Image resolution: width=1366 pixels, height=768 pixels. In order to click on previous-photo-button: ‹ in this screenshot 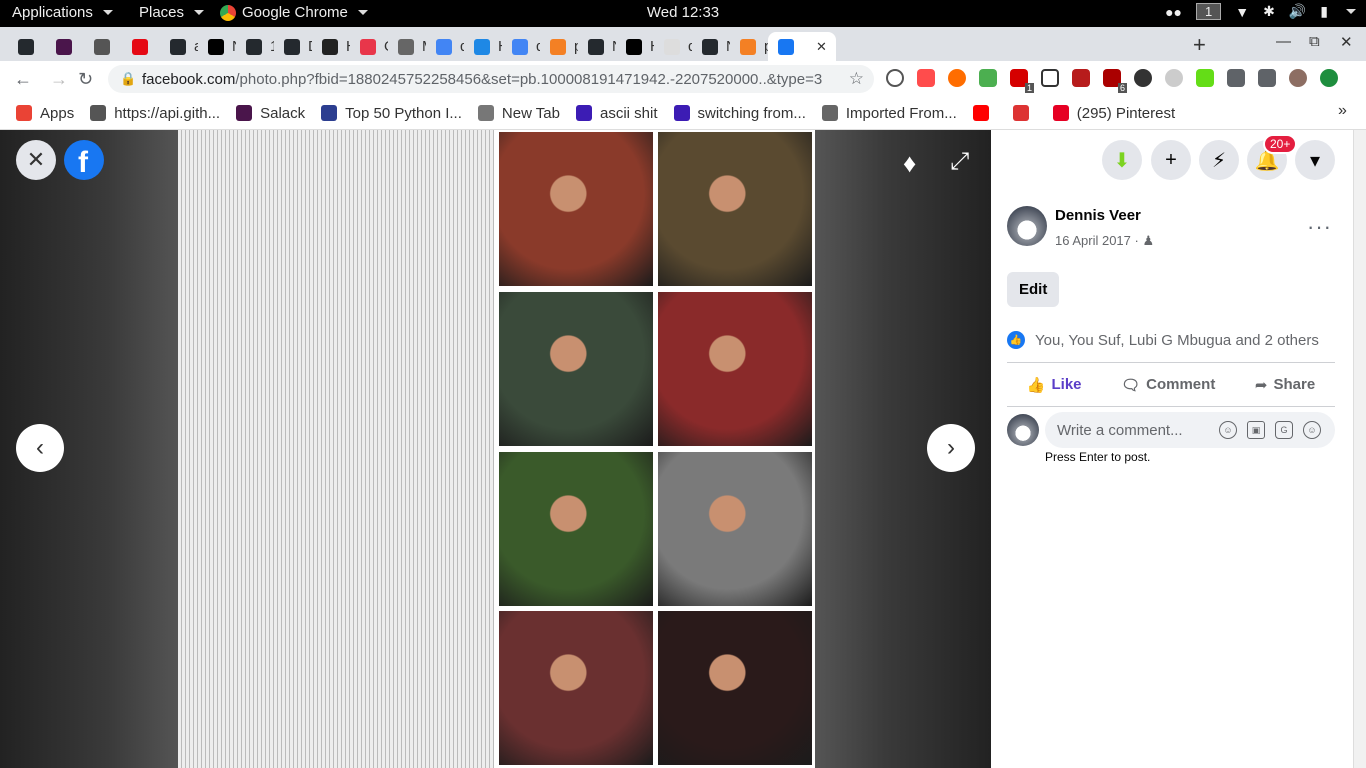, I will do `click(40, 448)`.